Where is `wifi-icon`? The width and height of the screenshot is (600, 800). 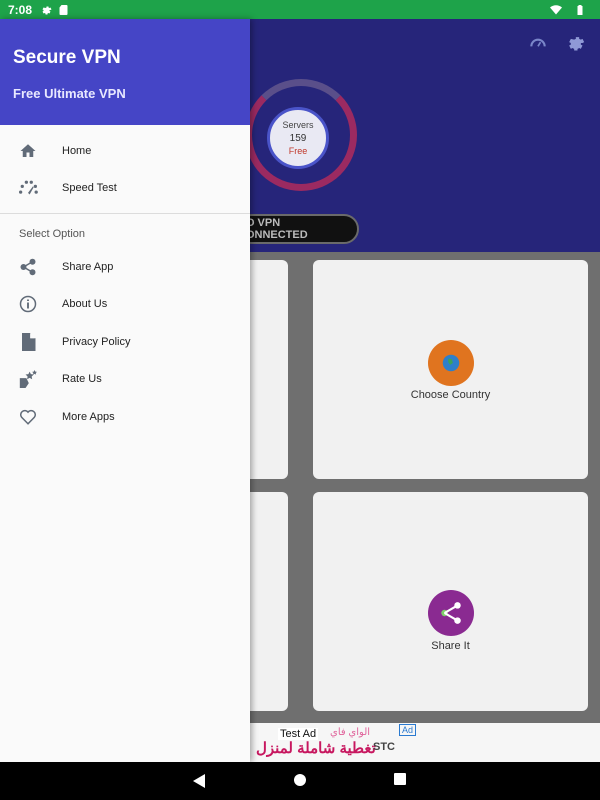 wifi-icon is located at coordinates (556, 9).